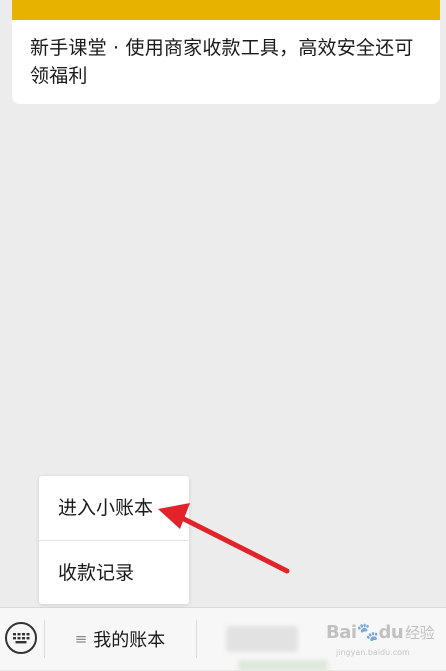 This screenshot has height=671, width=446. I want to click on keyboard-toggle-button, so click(21, 638).